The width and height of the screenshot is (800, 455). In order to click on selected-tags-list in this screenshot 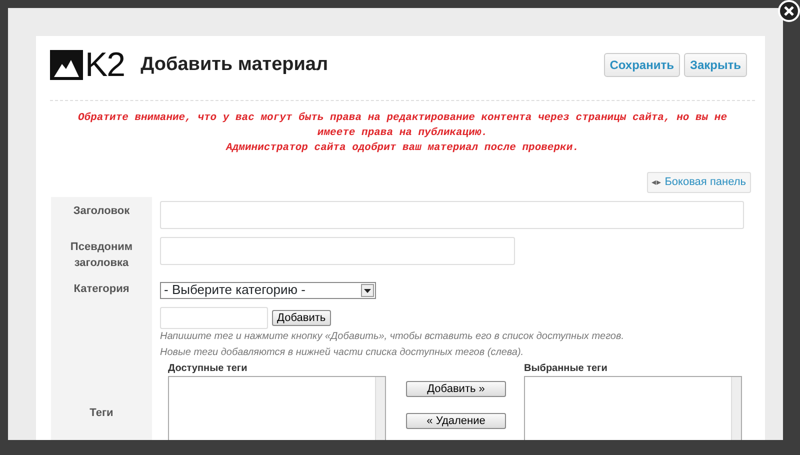, I will do `click(633, 408)`.